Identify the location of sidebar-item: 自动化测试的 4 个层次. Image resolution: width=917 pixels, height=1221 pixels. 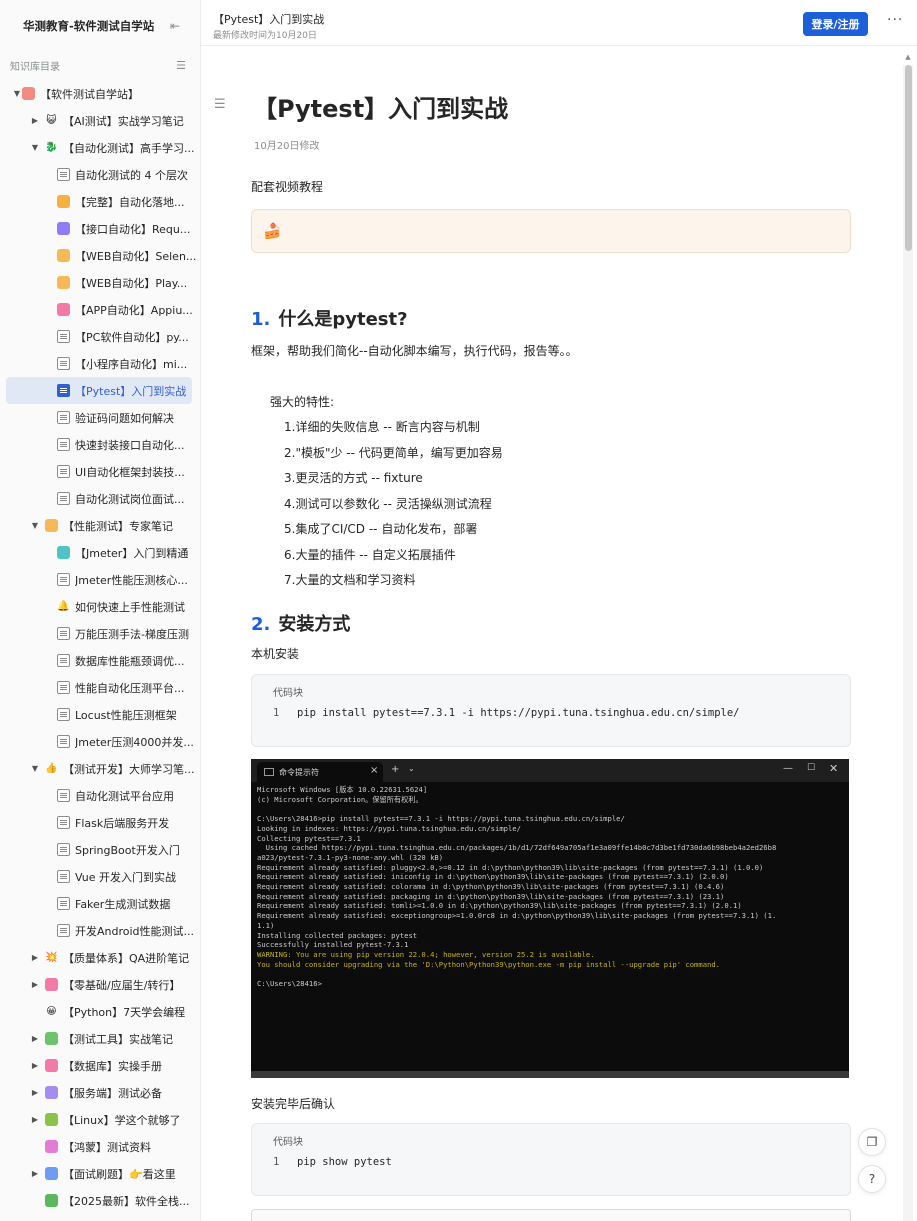
(100, 174).